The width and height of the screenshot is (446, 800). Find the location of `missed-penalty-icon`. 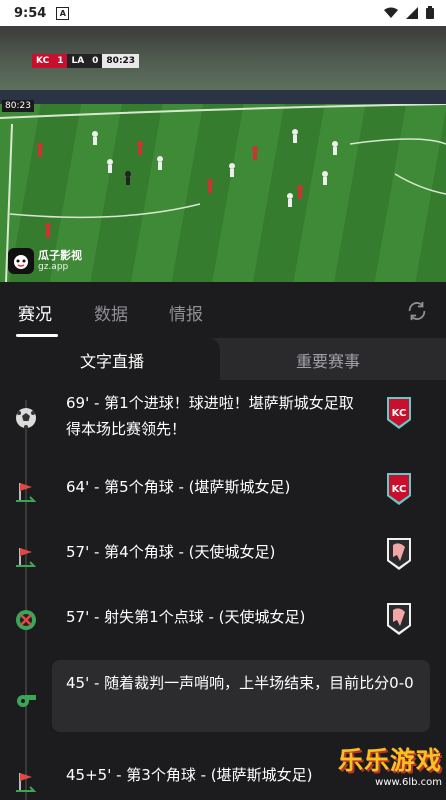

missed-penalty-icon is located at coordinates (26, 620).